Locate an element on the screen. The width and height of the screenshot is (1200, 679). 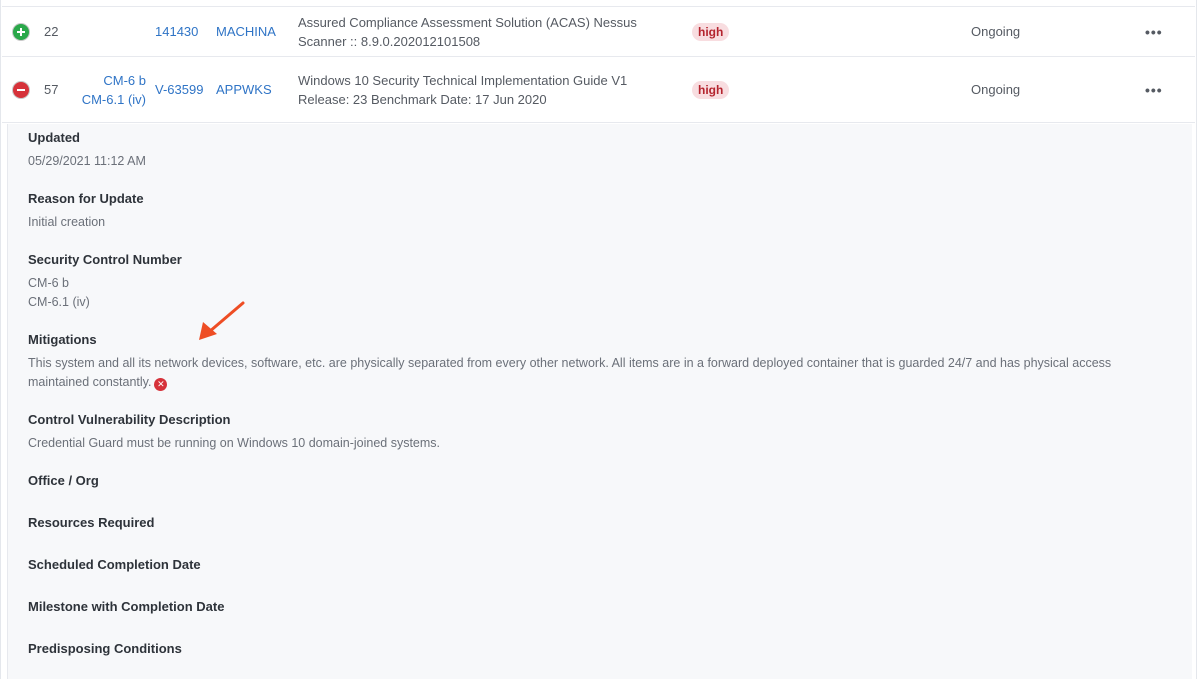
row-number: 57 is located at coordinates (51, 89).